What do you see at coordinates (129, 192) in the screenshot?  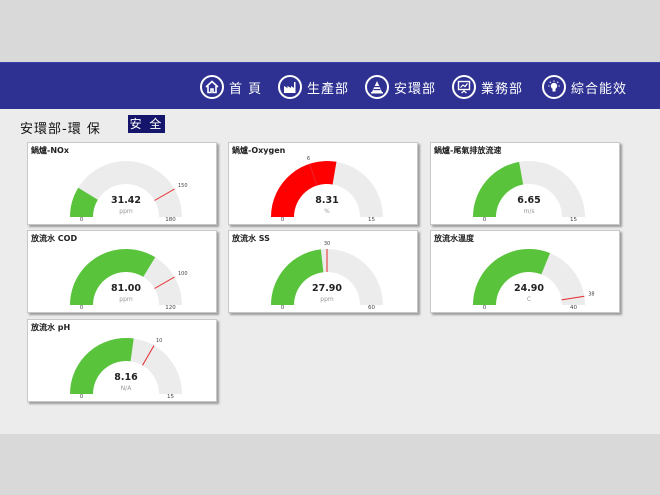 I see `gauge-chart: 150 31.42 ppm 0 180` at bounding box center [129, 192].